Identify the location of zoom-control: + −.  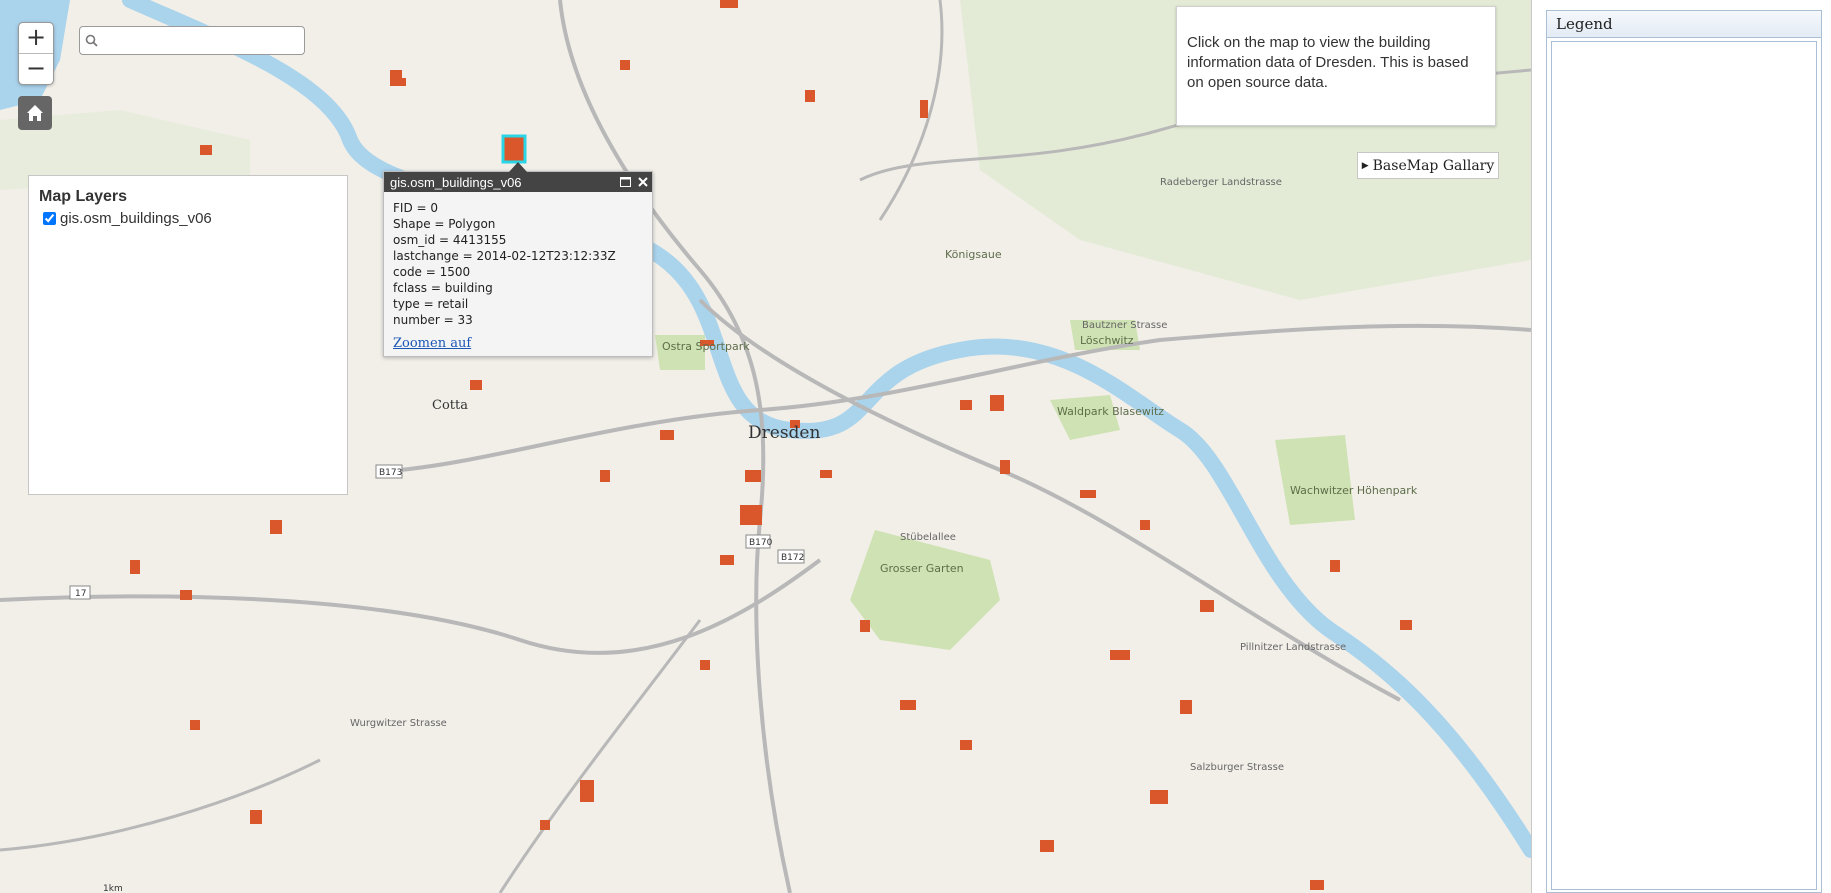
(36, 53).